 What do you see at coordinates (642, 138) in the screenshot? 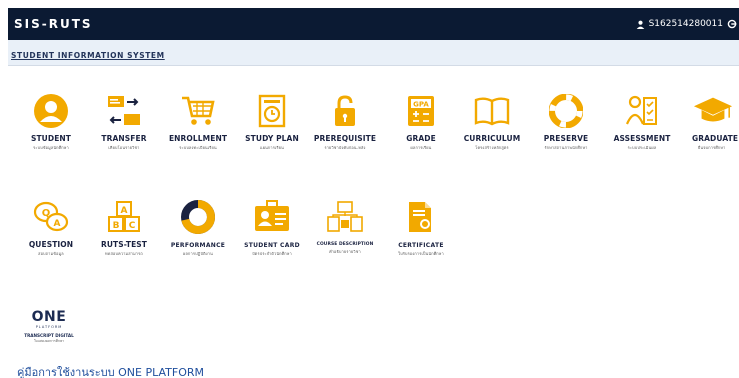
I see `tile-label: ASSESSMENT` at bounding box center [642, 138].